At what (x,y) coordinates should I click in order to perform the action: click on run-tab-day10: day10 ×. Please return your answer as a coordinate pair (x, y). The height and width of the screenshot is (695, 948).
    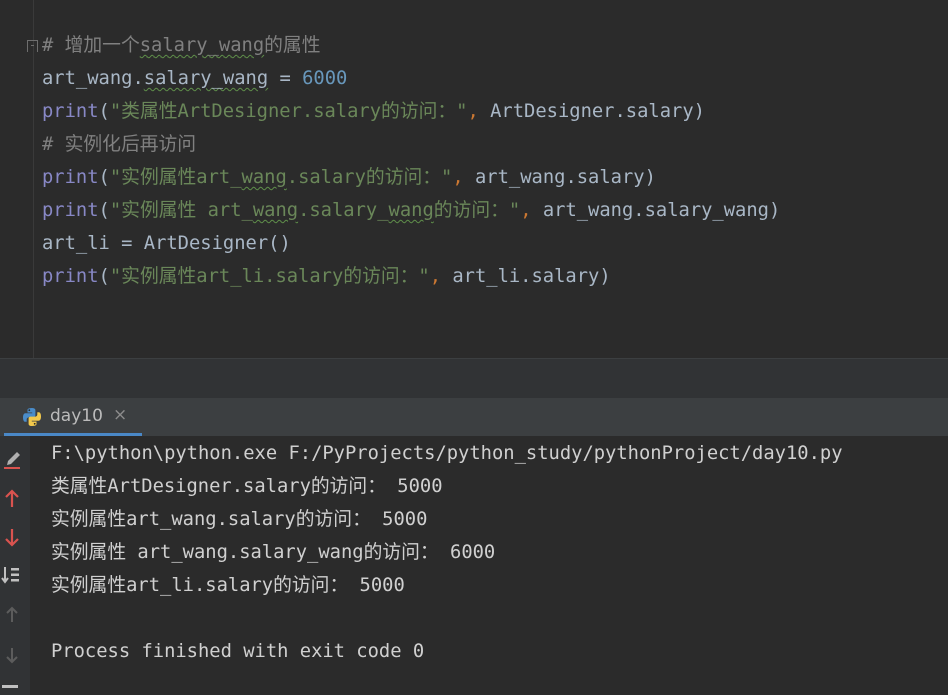
    Looking at the image, I should click on (71, 417).